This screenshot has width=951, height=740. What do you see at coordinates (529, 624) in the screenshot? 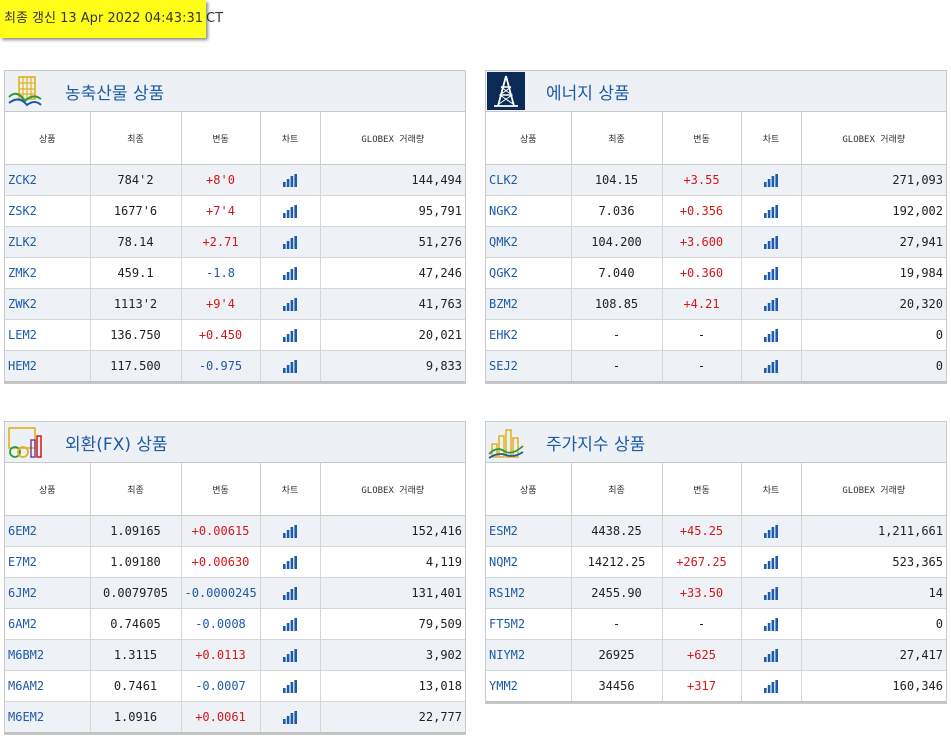
I see `symbol-link: FT5M2` at bounding box center [529, 624].